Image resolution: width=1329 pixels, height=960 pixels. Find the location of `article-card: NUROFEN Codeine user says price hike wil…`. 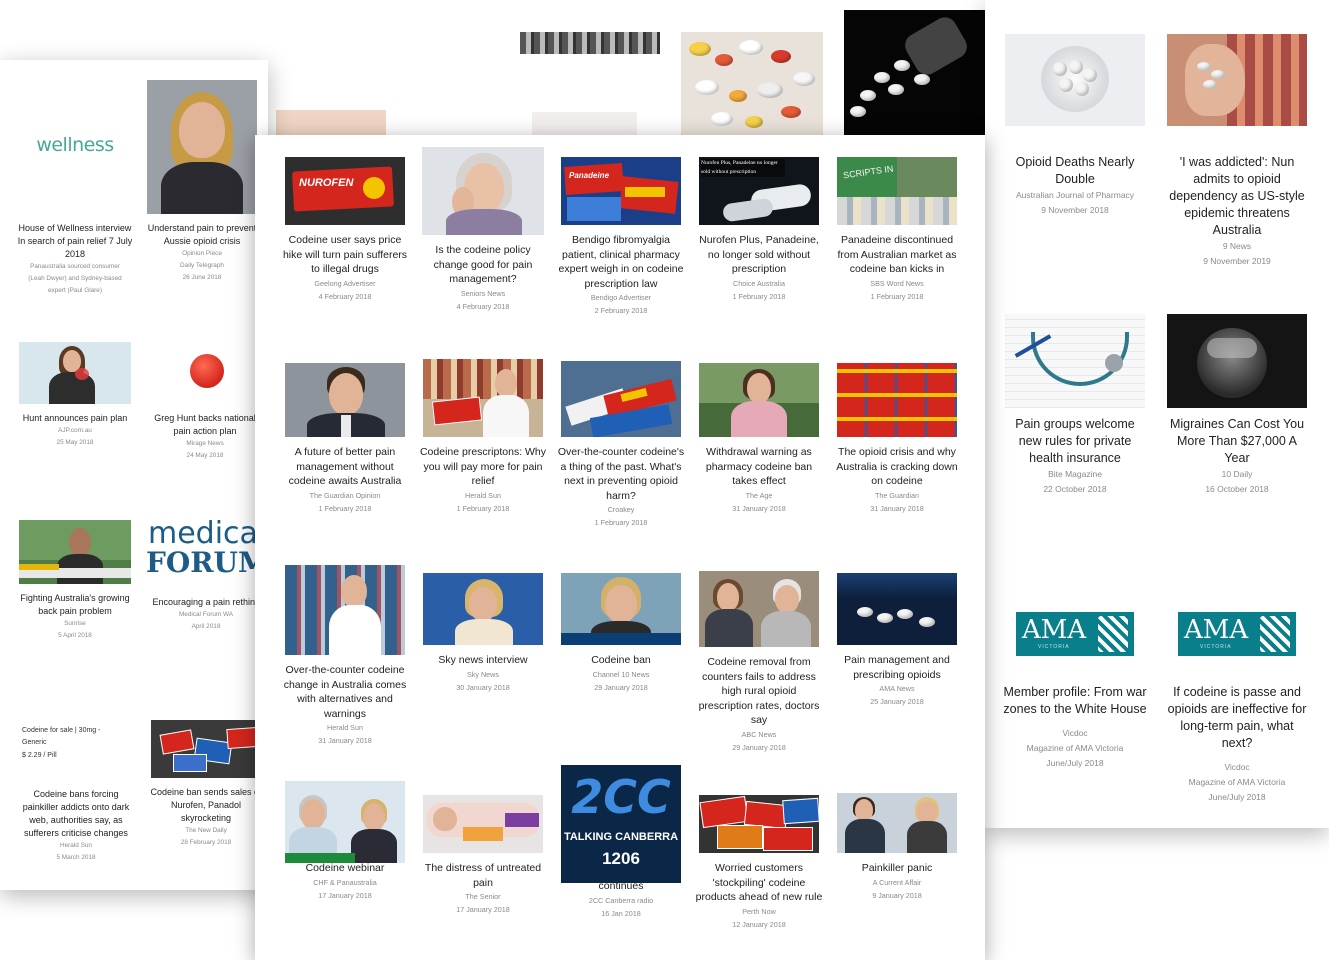

article-card: NUROFEN Codeine user says price hike wil… is located at coordinates (345, 230).